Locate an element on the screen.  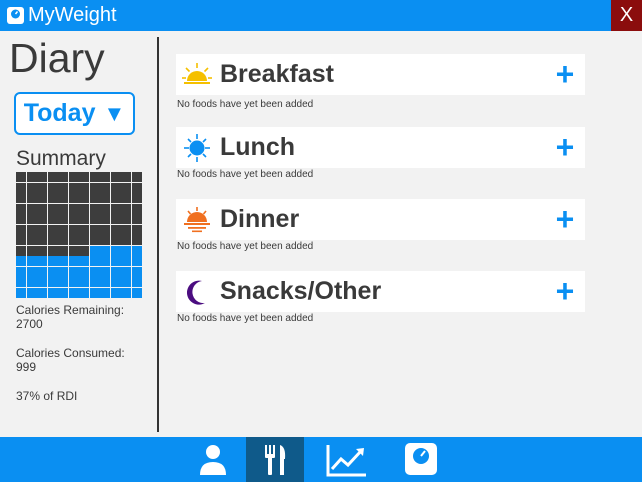
date-selector: Today ▼ is located at coordinates (74, 113).